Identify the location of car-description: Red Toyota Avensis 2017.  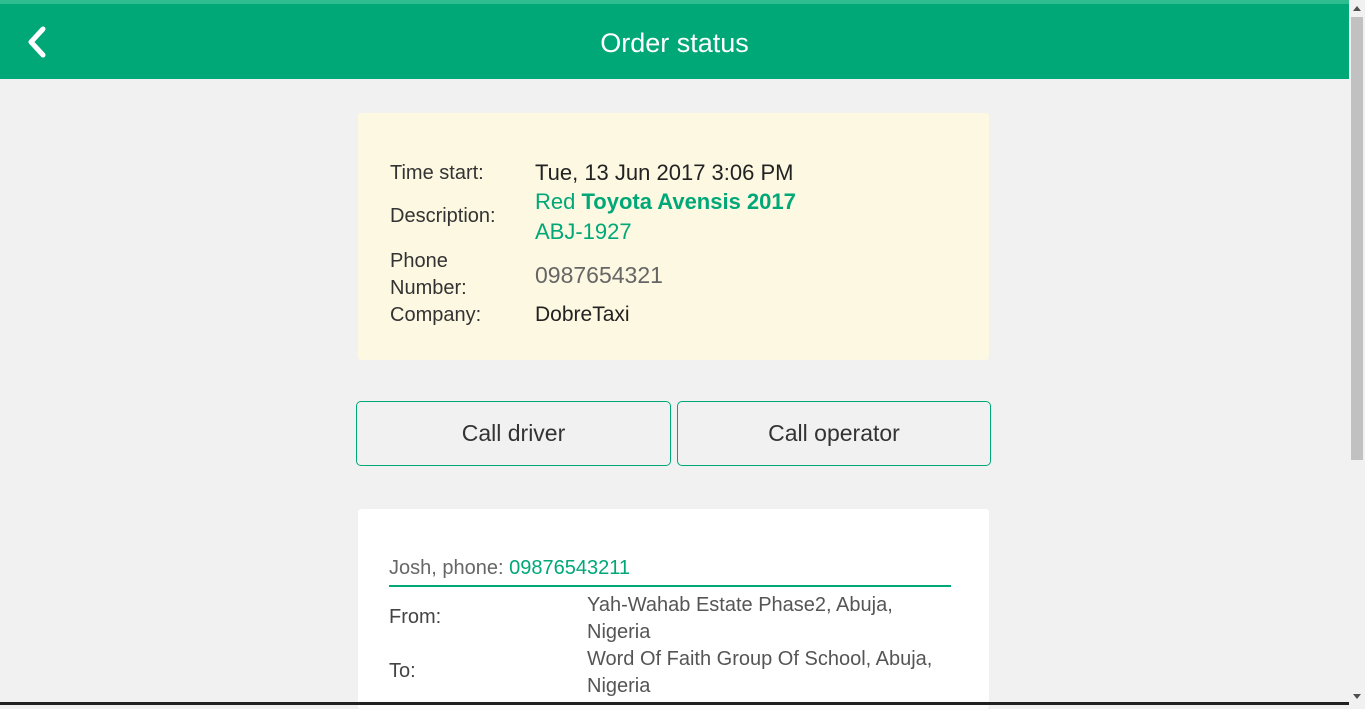
(665, 202).